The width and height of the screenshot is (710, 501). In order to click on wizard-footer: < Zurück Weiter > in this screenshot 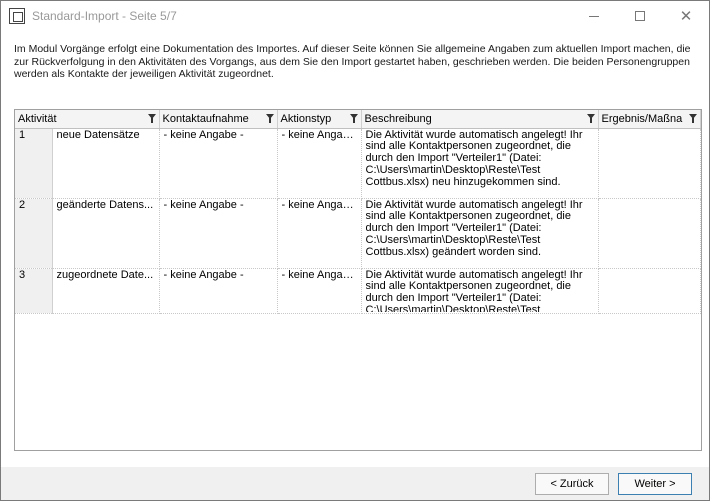, I will do `click(355, 483)`.